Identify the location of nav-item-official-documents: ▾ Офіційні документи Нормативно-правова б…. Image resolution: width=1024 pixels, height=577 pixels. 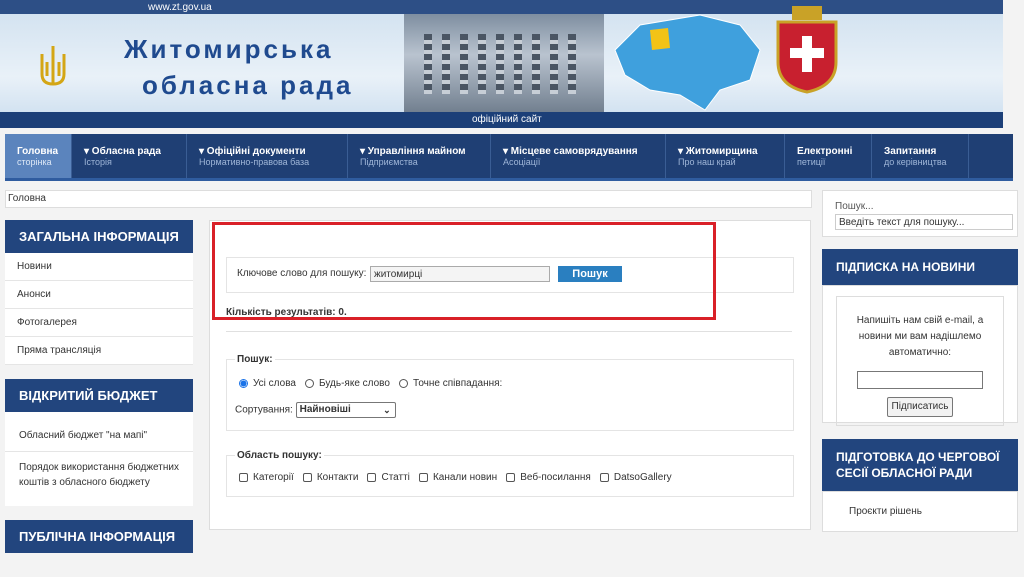
(267, 156).